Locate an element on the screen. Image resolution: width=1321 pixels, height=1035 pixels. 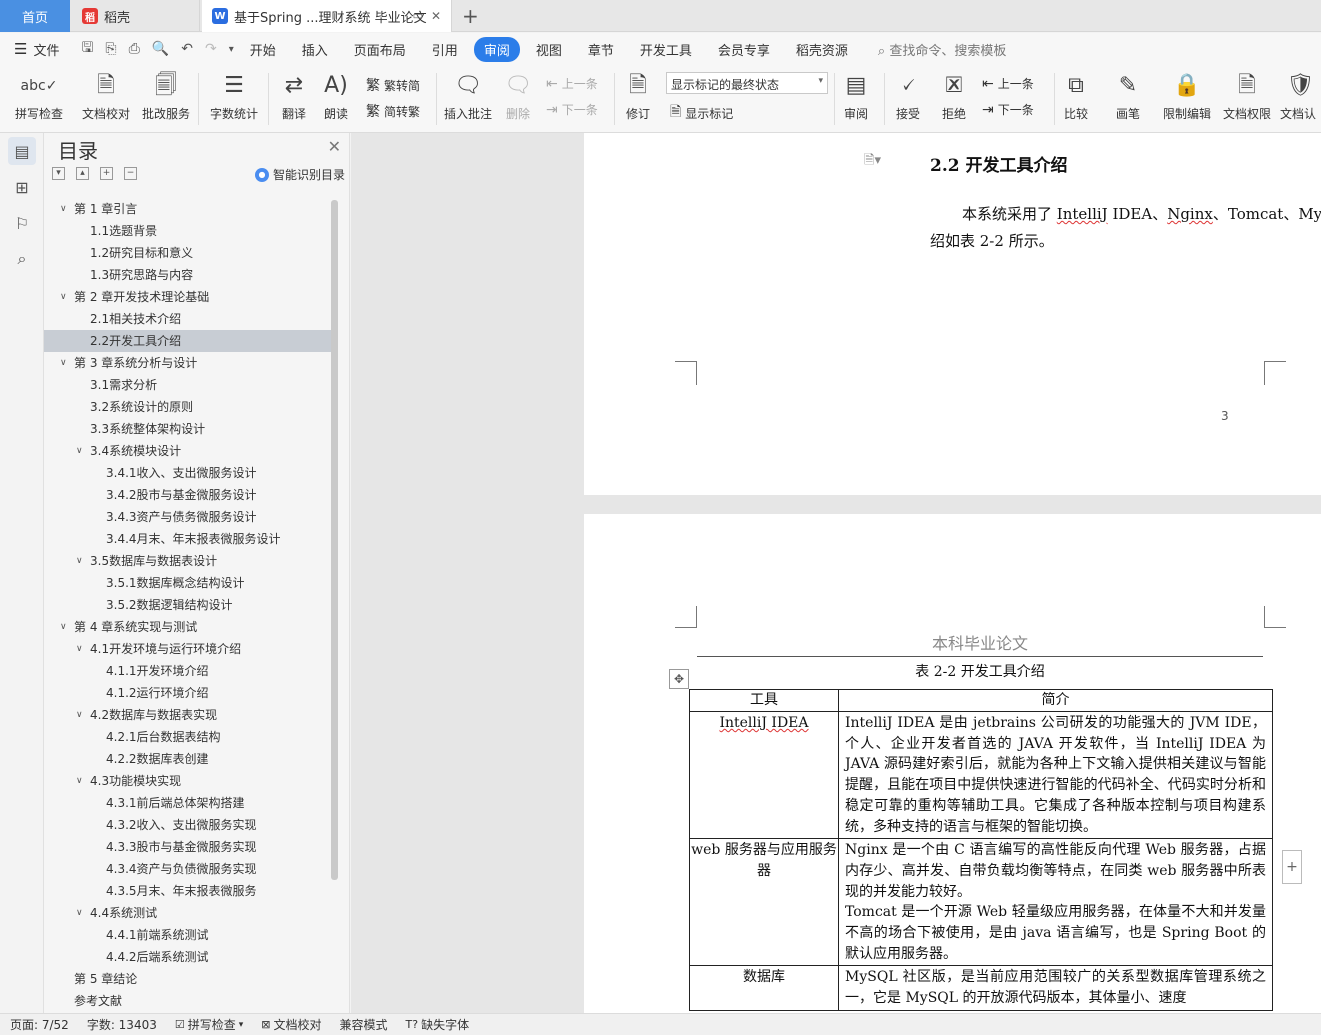
toc-item: 1.1选题背景 is located at coordinates (189, 231).